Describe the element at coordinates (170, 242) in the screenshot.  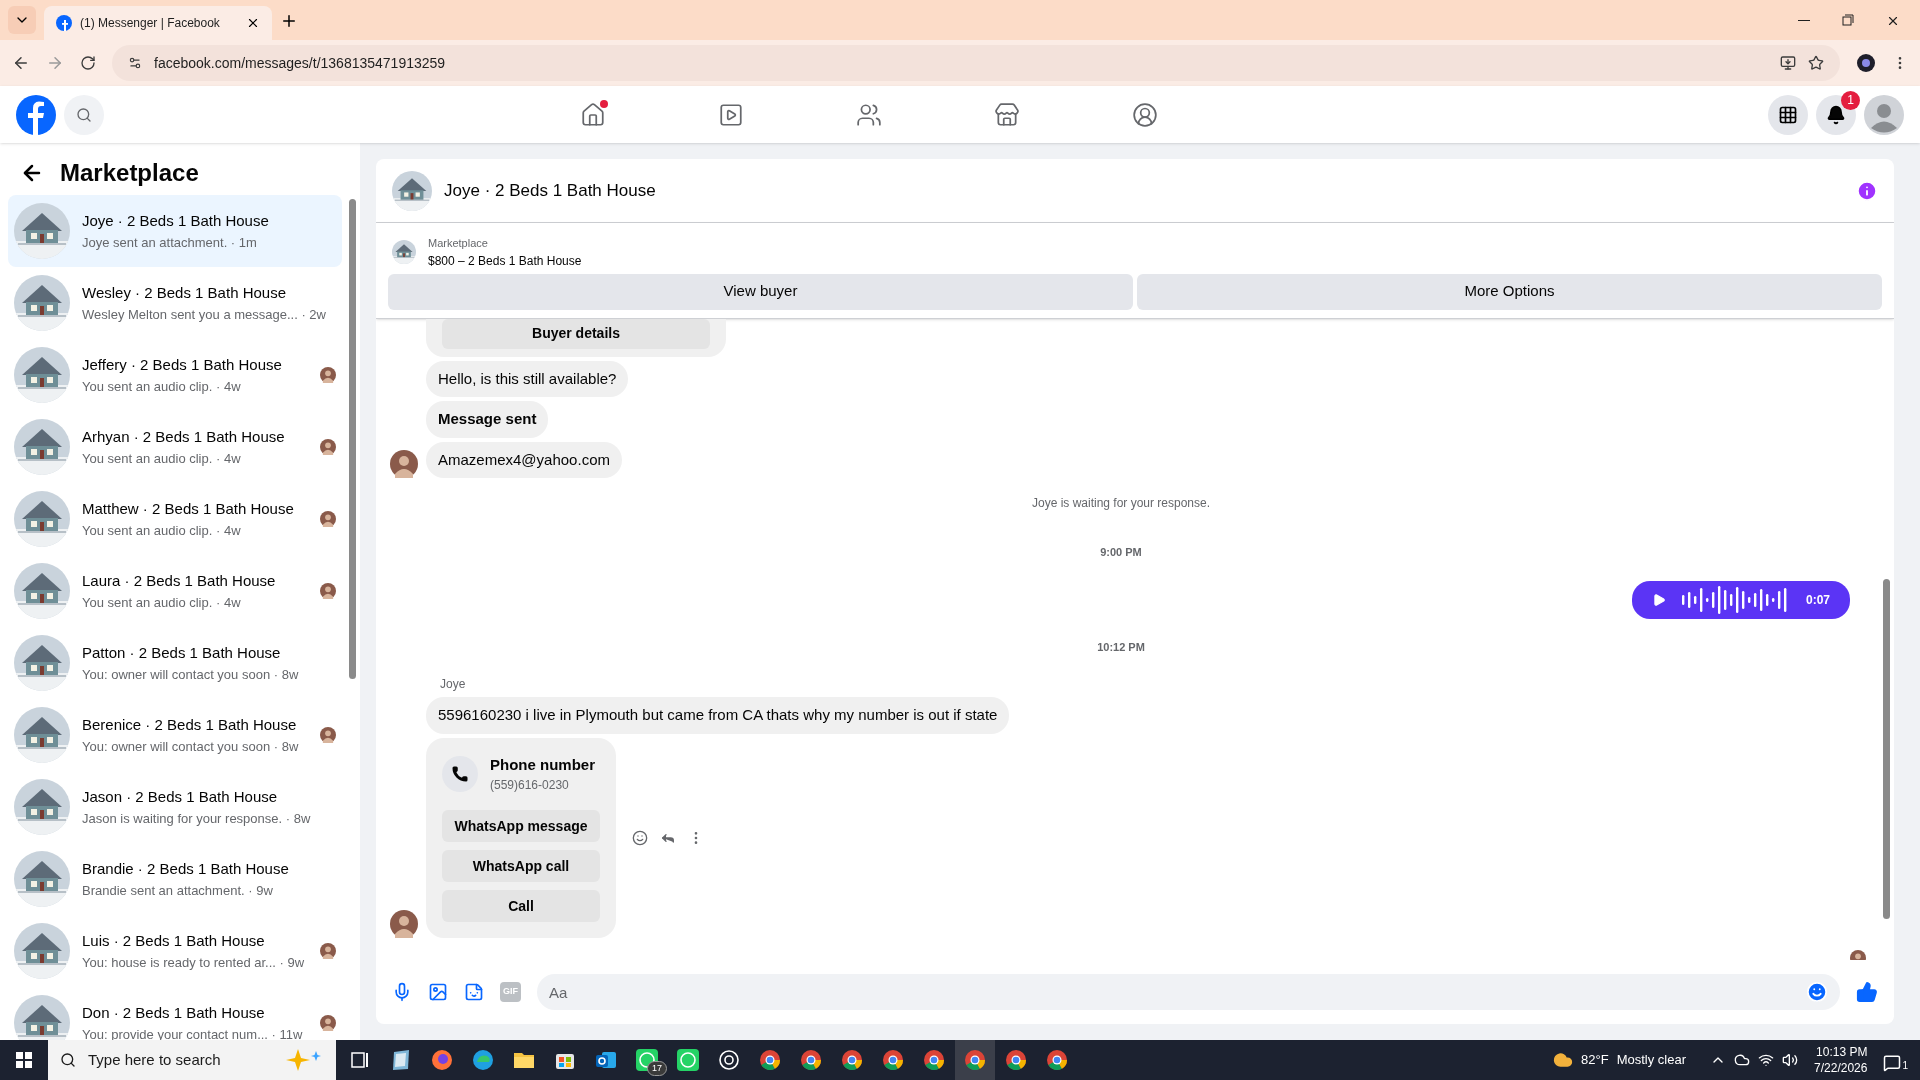
I see `conversation-preview: Joye sent an attachment. · 1m` at that location.